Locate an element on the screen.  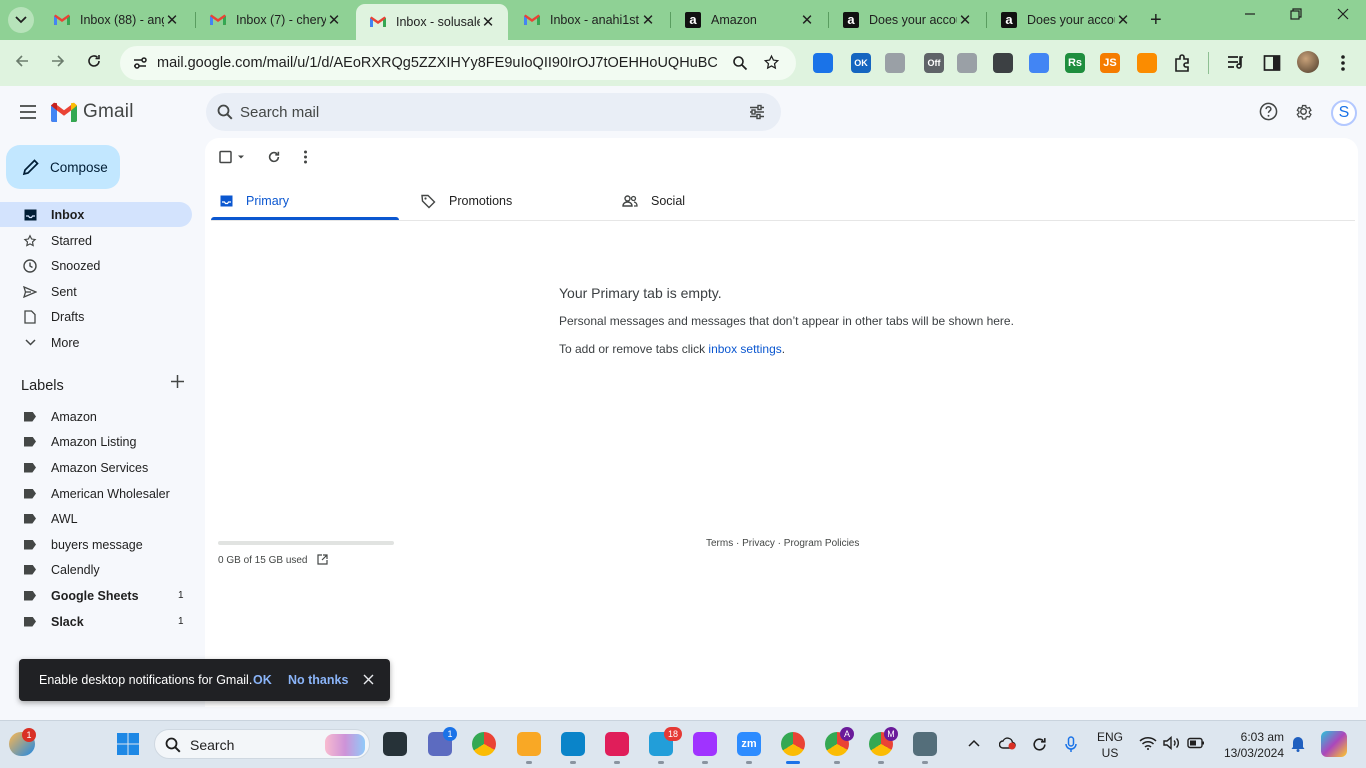
cloud-sync-icon is located at coordinates (1008, 743).